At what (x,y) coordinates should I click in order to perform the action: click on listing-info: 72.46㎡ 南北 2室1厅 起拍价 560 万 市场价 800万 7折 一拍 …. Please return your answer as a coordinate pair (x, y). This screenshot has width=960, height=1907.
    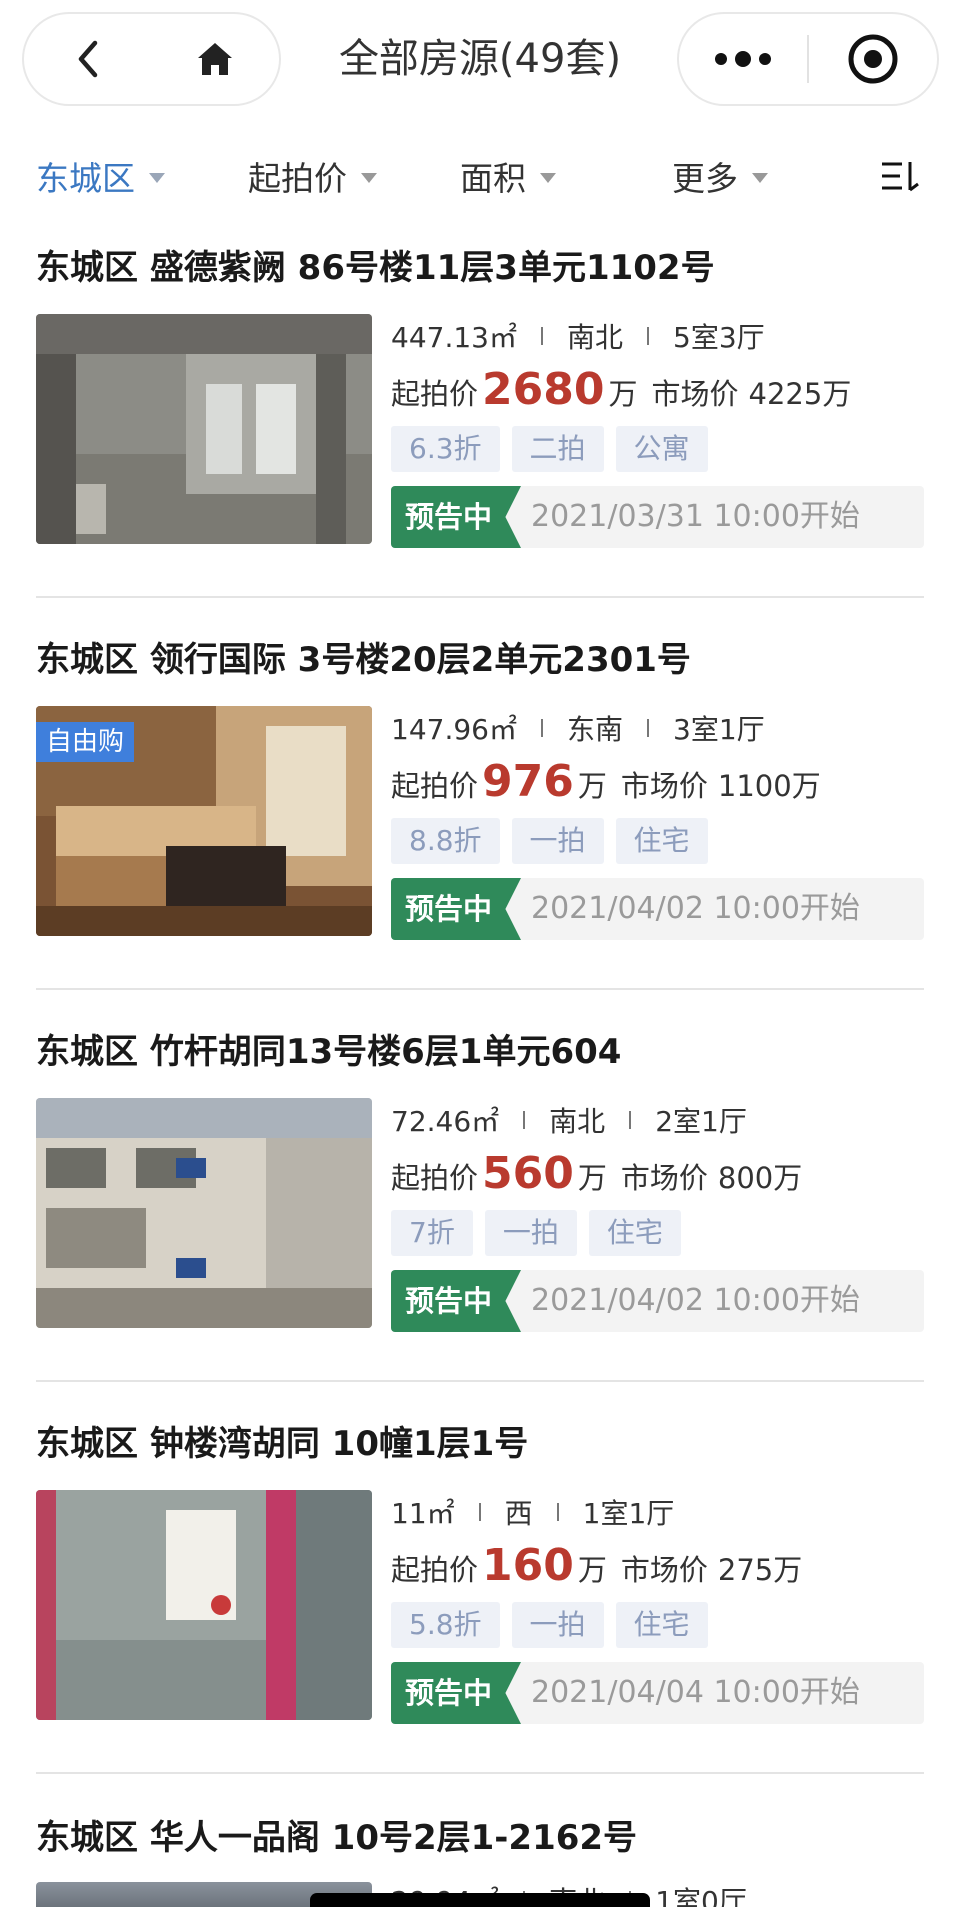
    Looking at the image, I should click on (657, 1215).